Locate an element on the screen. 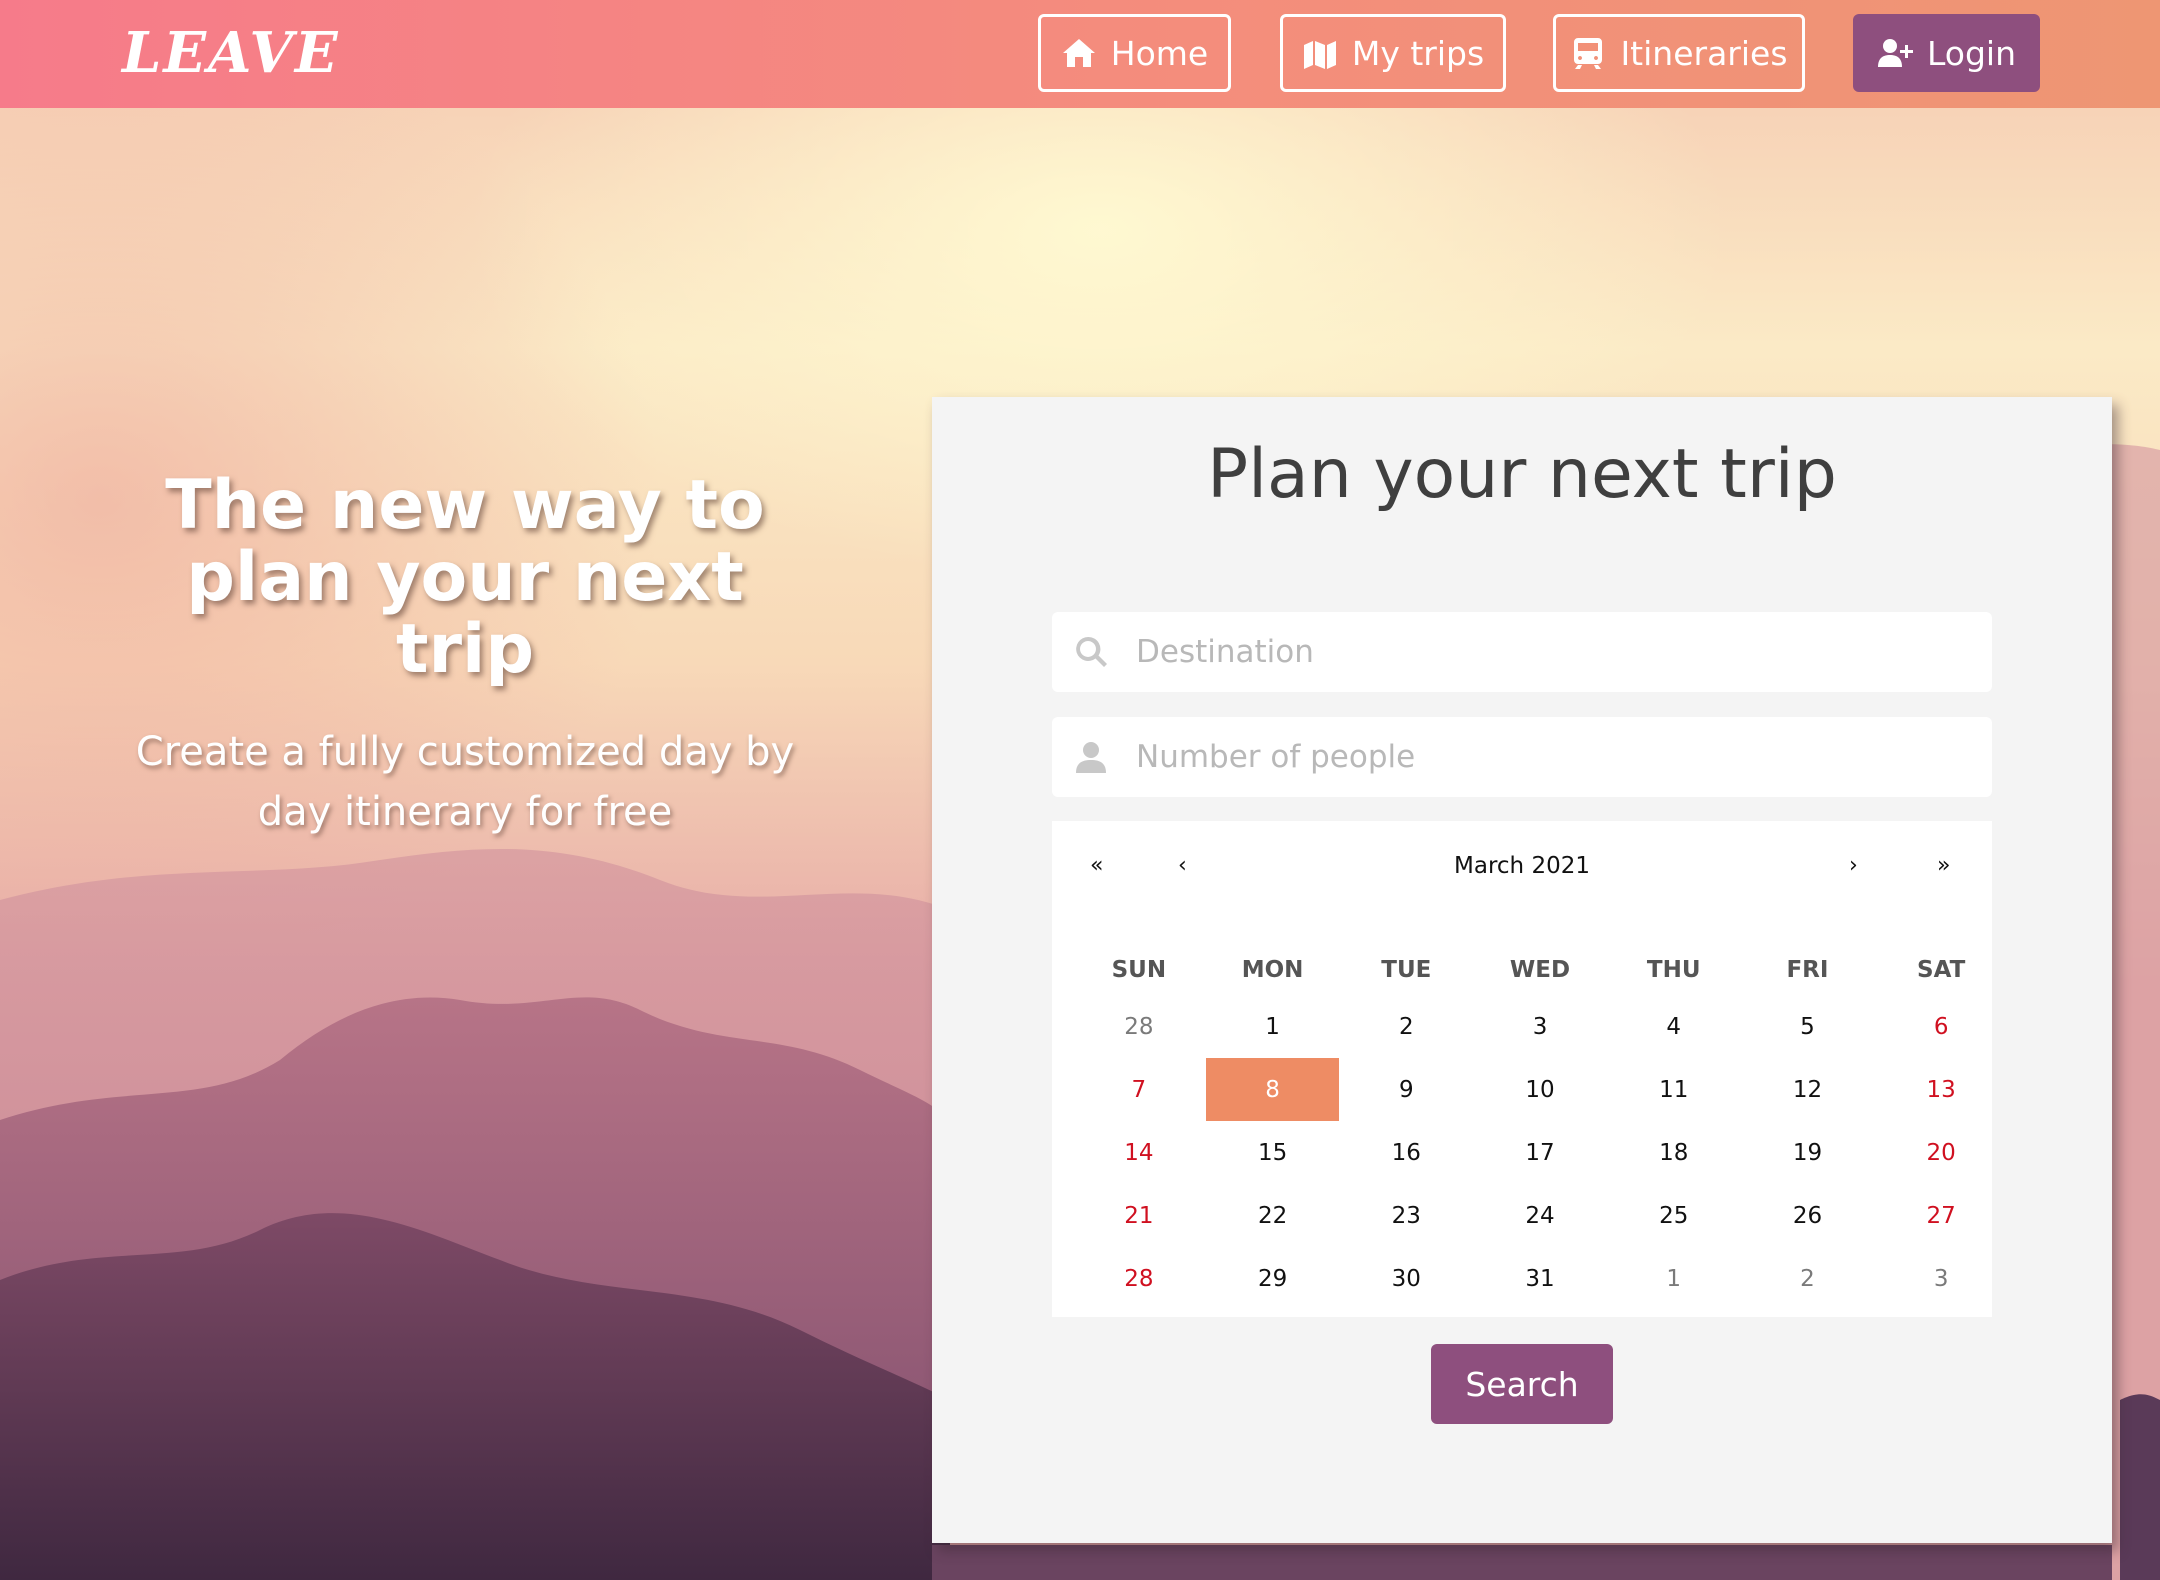 The width and height of the screenshot is (2160, 1580). brand-logo: LEAVE is located at coordinates (231, 53).